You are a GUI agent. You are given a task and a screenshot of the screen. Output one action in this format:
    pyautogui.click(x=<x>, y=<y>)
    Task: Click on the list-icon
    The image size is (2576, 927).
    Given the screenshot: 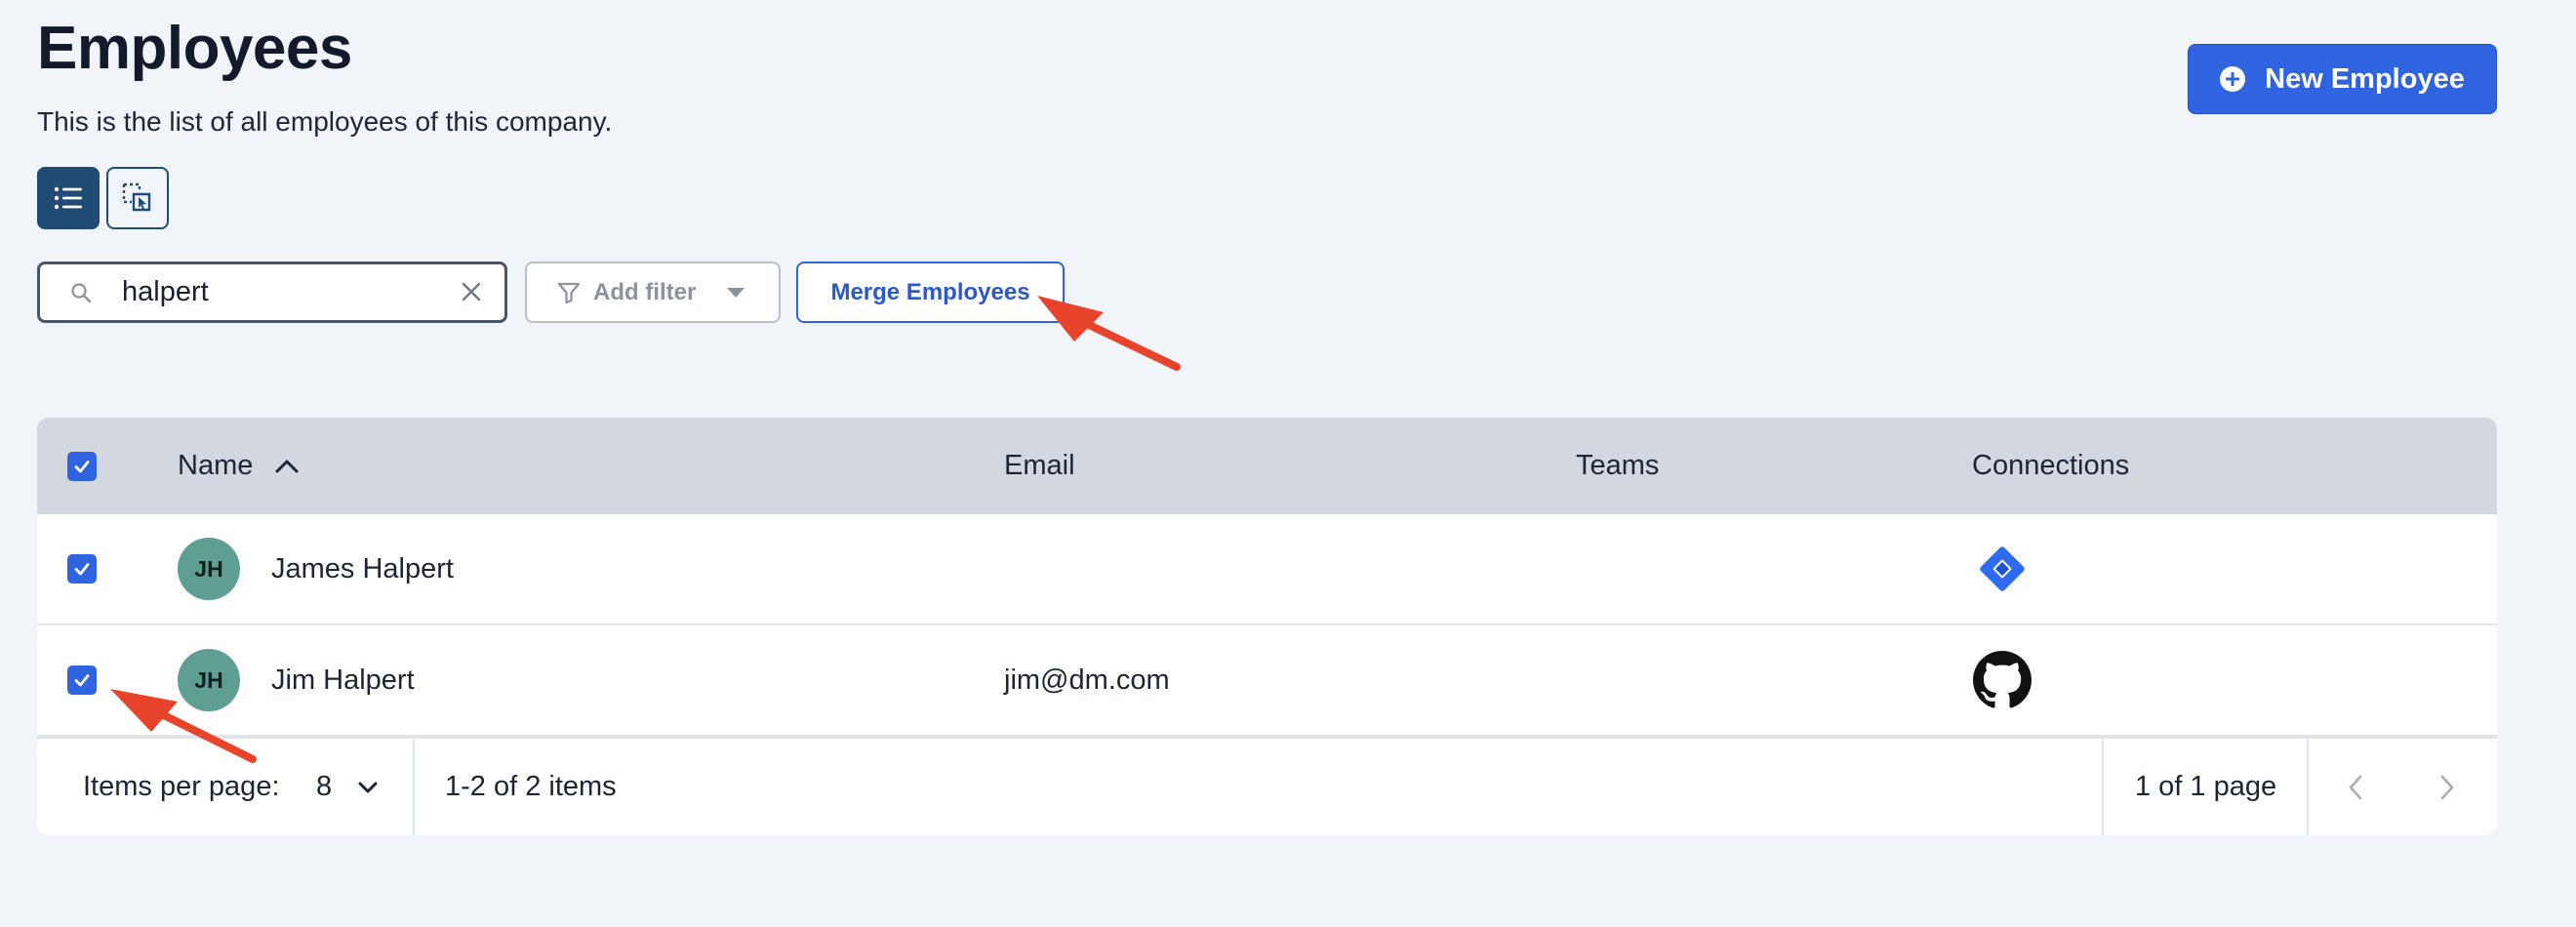 What is the action you would take?
    pyautogui.click(x=68, y=198)
    